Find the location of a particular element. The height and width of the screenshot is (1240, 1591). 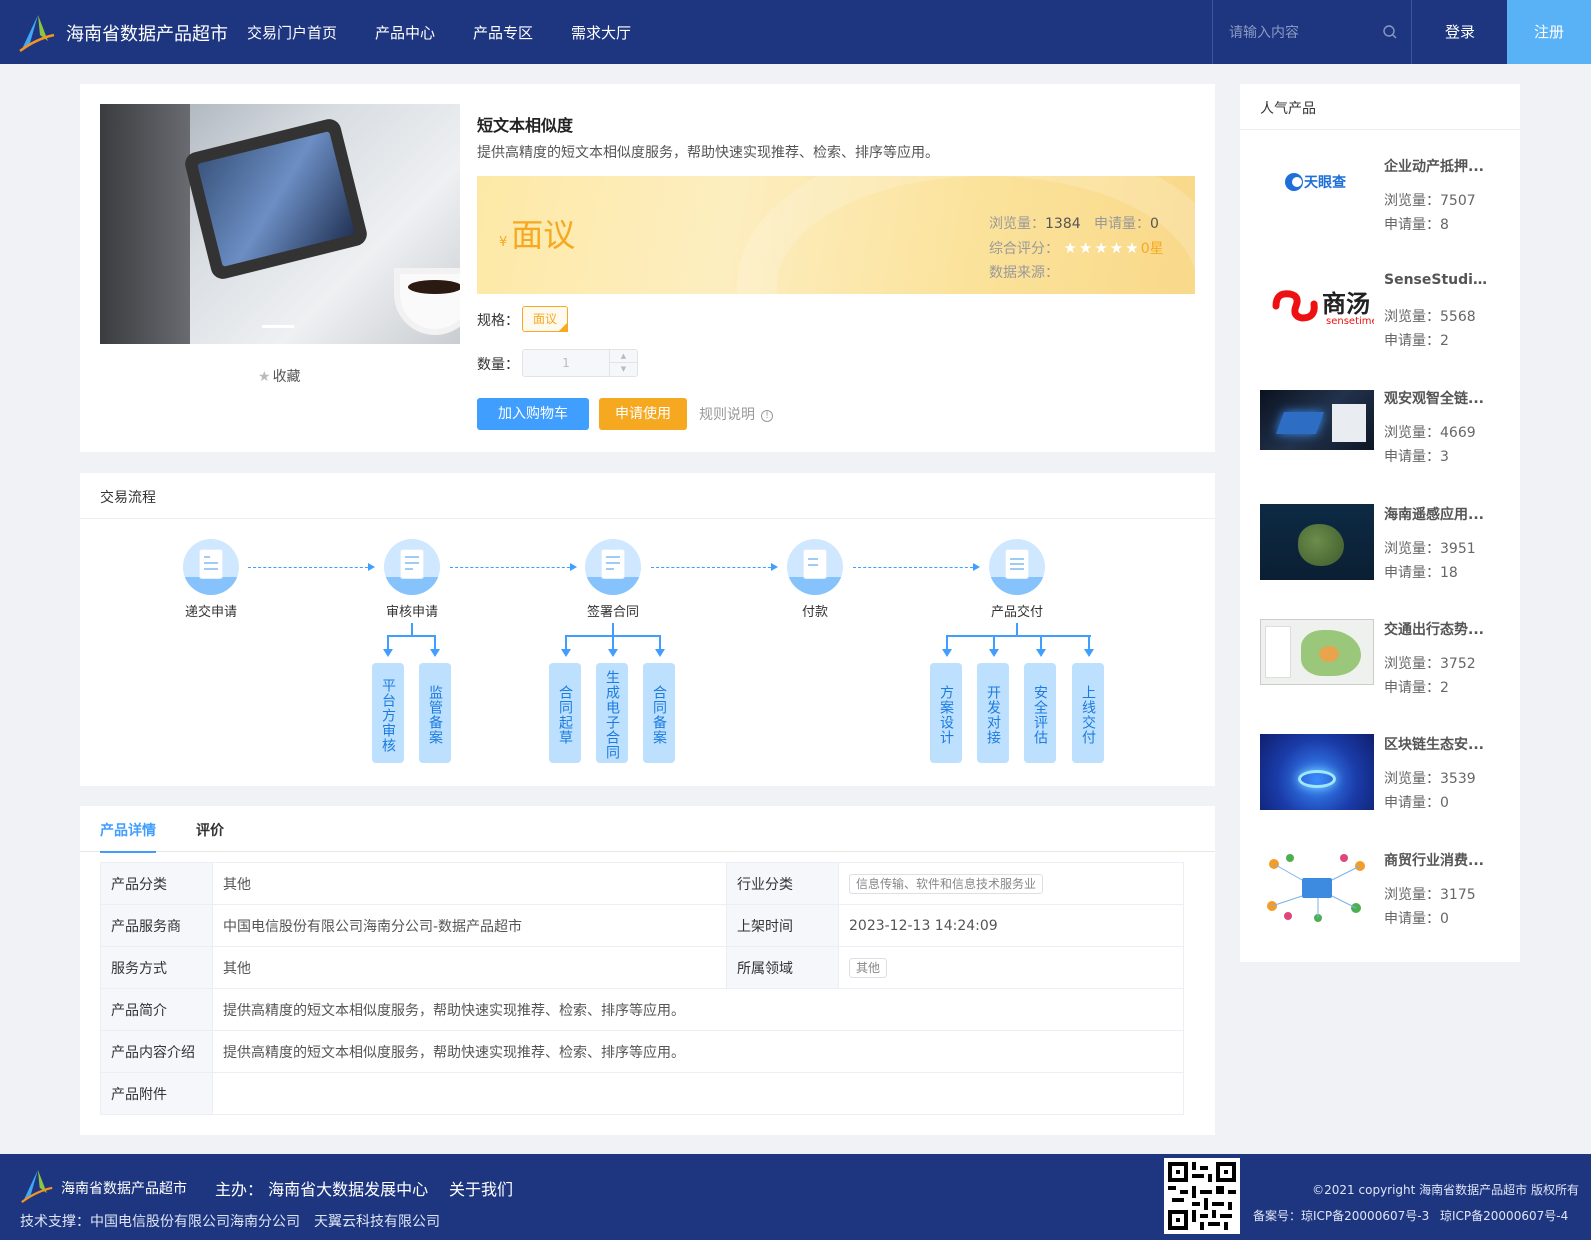

details-tabs: 产品详情 评价 is located at coordinates (647, 829).